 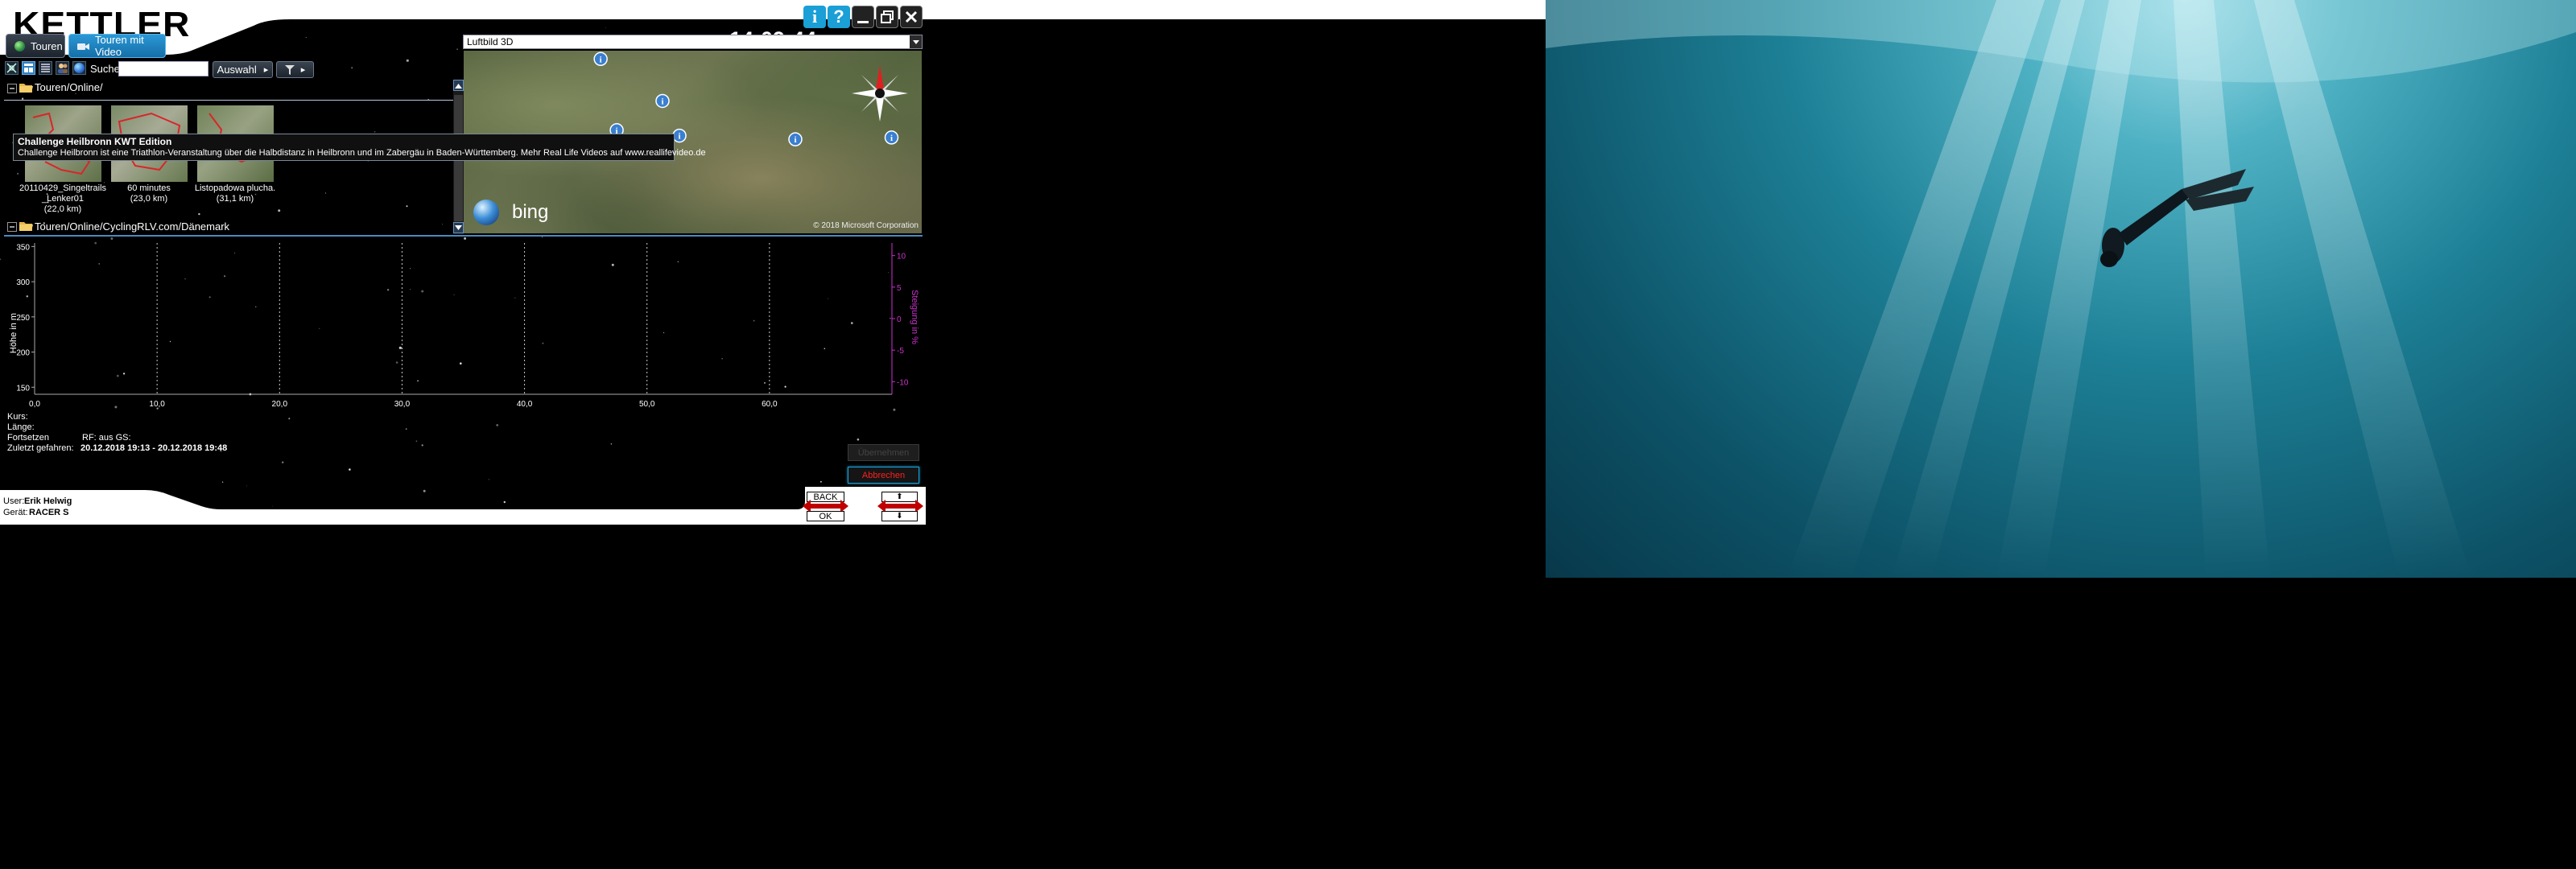 I want to click on help-button: ?, so click(x=839, y=17).